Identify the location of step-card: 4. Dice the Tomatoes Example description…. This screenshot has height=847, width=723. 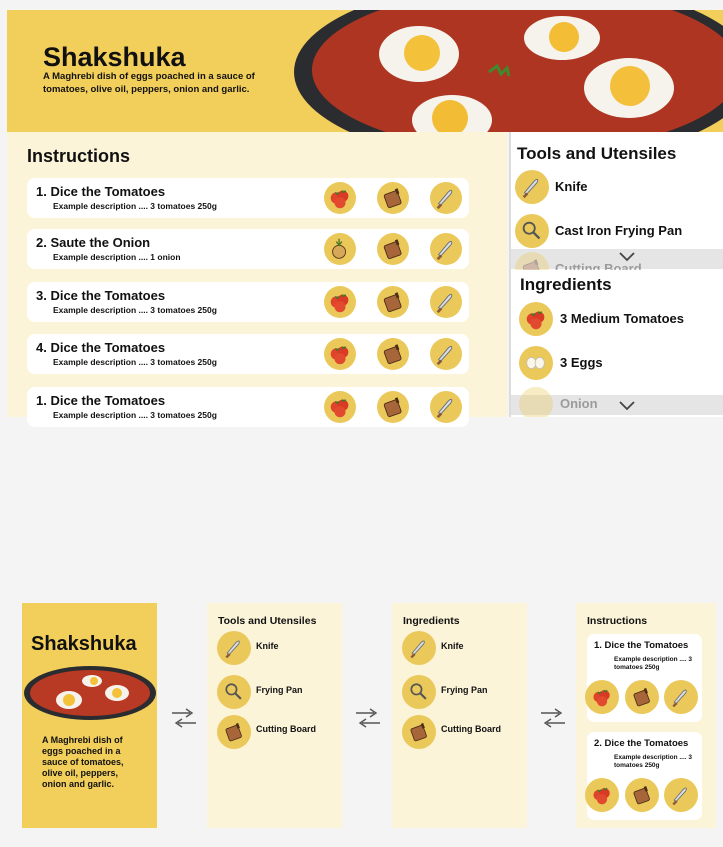
(248, 354).